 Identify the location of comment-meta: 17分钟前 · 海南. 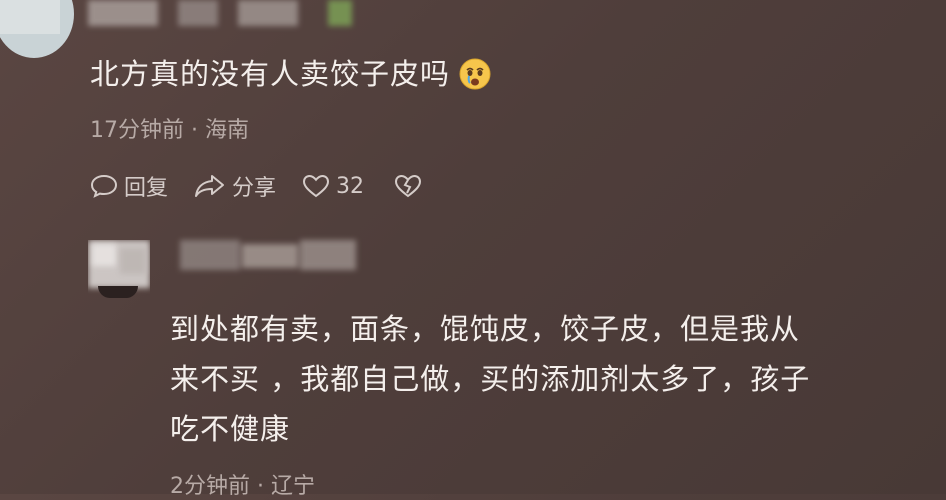
(169, 130).